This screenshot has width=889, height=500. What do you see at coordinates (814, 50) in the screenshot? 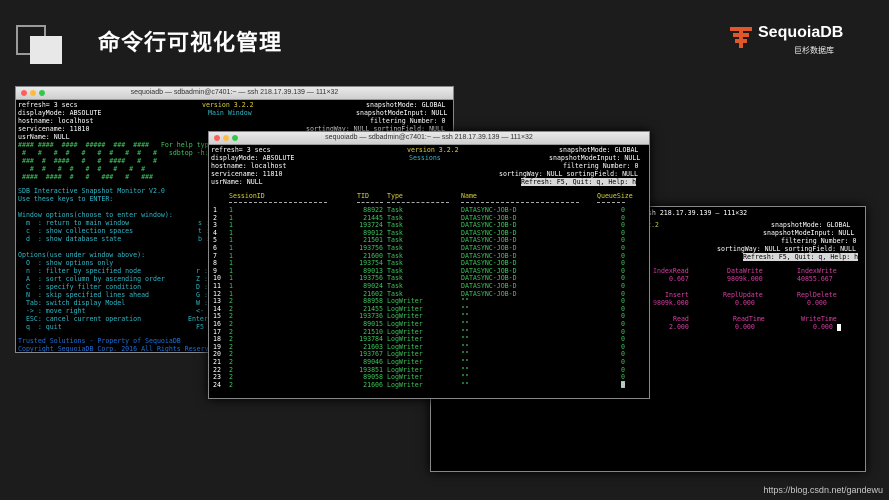
I see `logo-subtitle: 巨杉数据库` at bounding box center [814, 50].